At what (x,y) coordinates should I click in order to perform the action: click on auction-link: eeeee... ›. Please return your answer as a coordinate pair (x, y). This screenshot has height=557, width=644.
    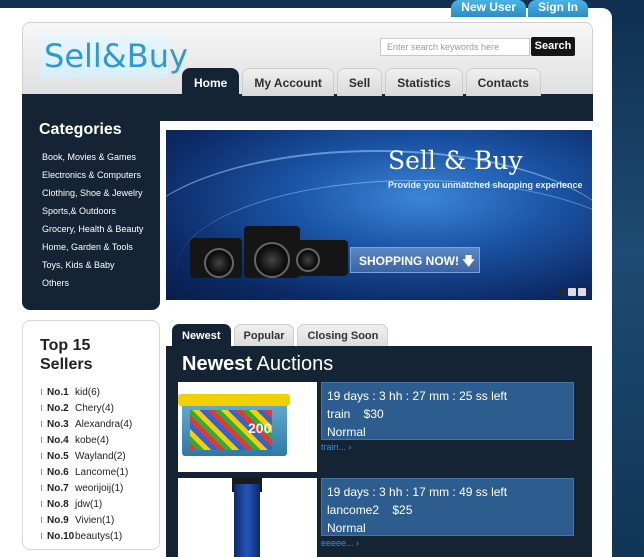
    Looking at the image, I should click on (340, 543).